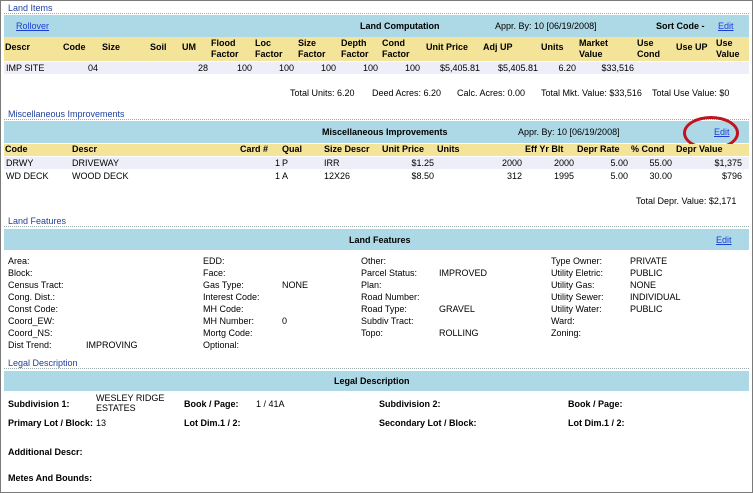 The image size is (753, 493). Describe the element at coordinates (680, 26) in the screenshot. I see `sort-code-label: Sort Code -` at that location.